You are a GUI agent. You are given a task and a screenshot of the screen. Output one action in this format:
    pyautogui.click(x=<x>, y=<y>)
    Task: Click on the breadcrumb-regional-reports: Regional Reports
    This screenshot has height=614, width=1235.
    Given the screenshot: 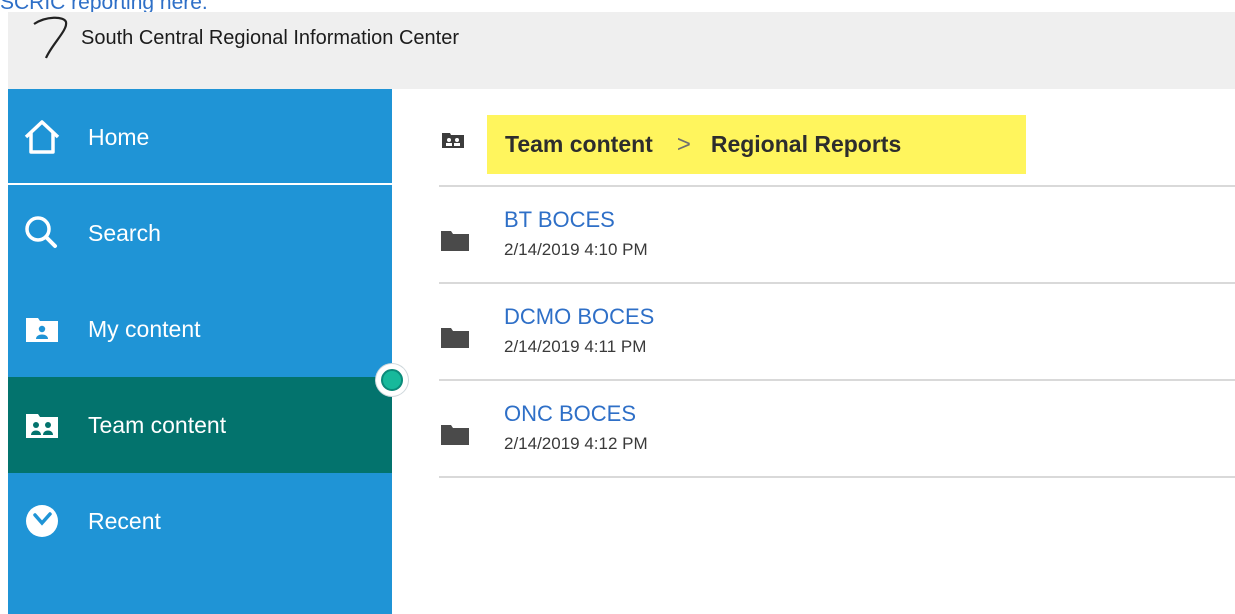 What is the action you would take?
    pyautogui.click(x=806, y=144)
    